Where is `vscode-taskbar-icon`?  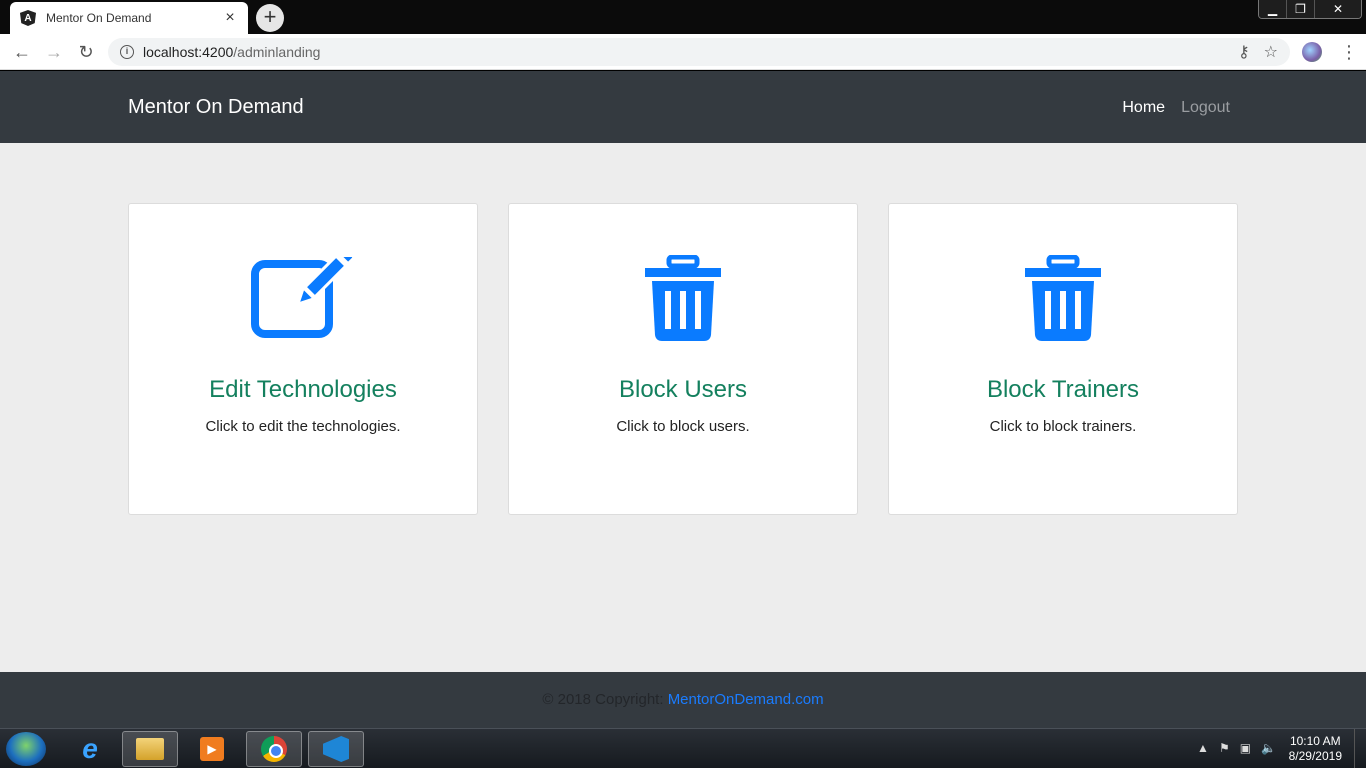 vscode-taskbar-icon is located at coordinates (336, 749).